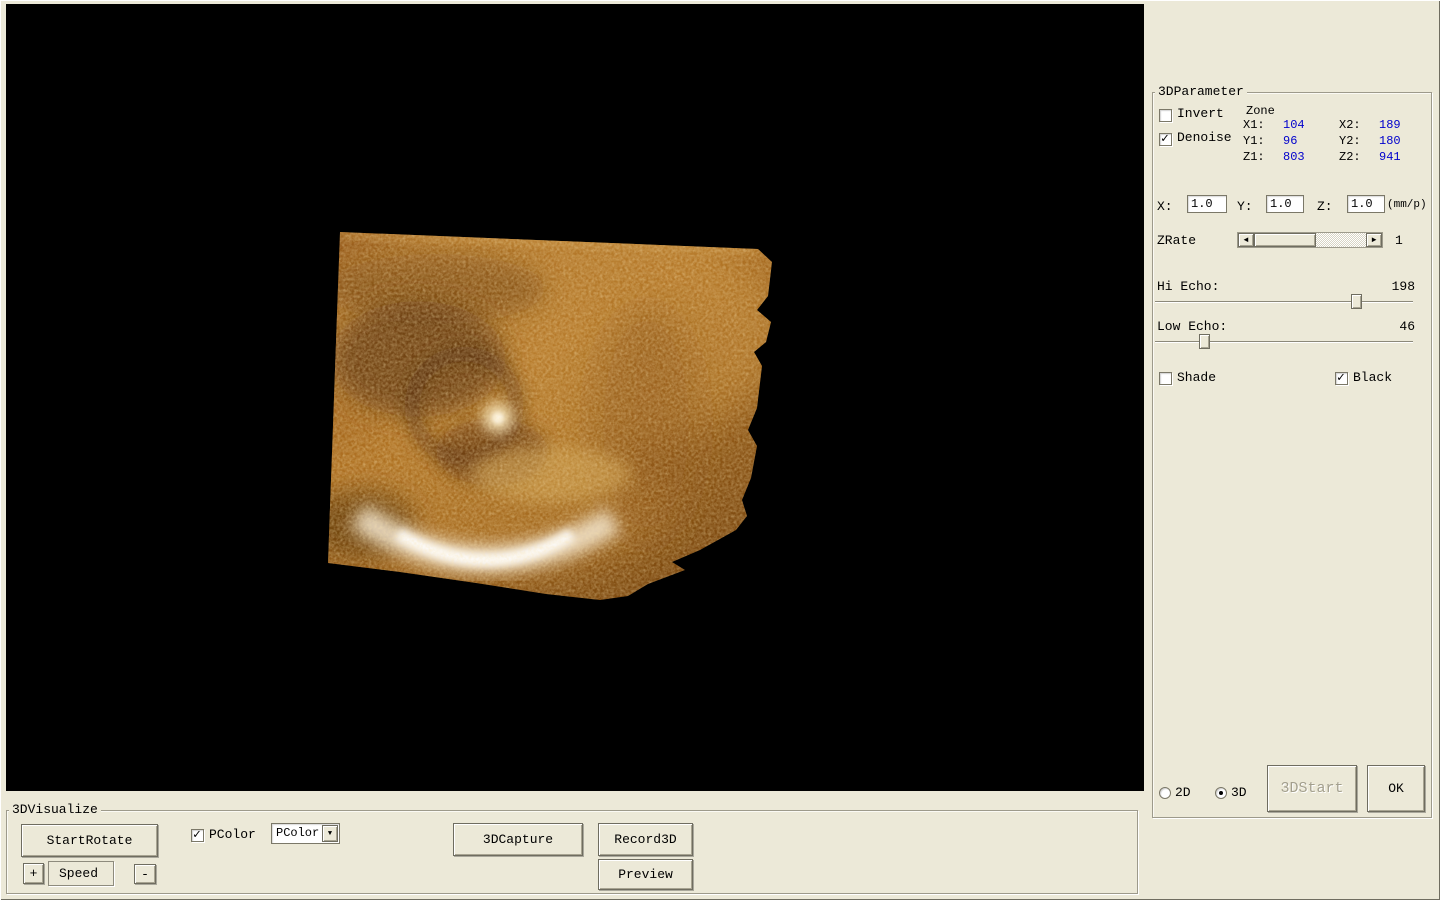 The image size is (1440, 900). Describe the element at coordinates (1183, 793) in the screenshot. I see `mode-2d-label: 2D` at that location.